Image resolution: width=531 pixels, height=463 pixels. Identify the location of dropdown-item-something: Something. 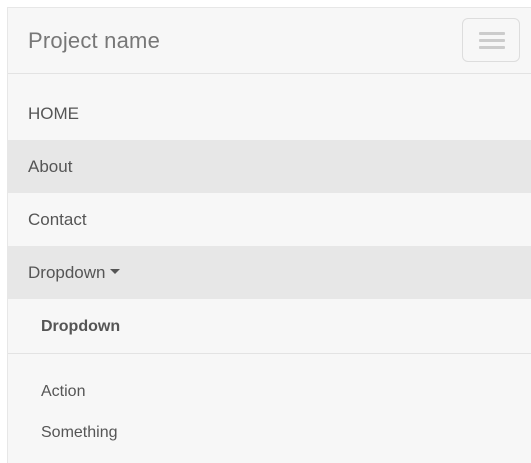
(269, 433).